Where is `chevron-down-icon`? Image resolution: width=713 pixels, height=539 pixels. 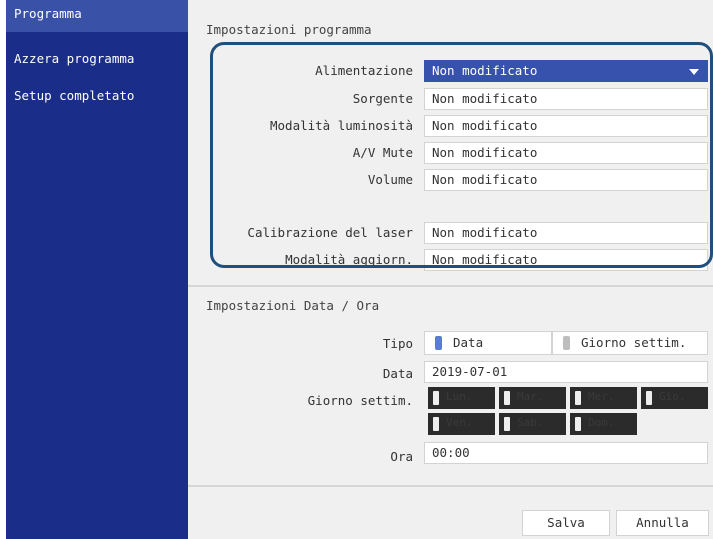
chevron-down-icon is located at coordinates (694, 72).